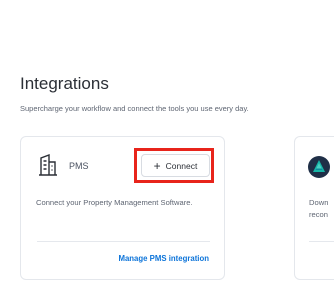 This screenshot has height=284, width=334. Describe the element at coordinates (181, 165) in the screenshot. I see `connect-label: Connect` at that location.